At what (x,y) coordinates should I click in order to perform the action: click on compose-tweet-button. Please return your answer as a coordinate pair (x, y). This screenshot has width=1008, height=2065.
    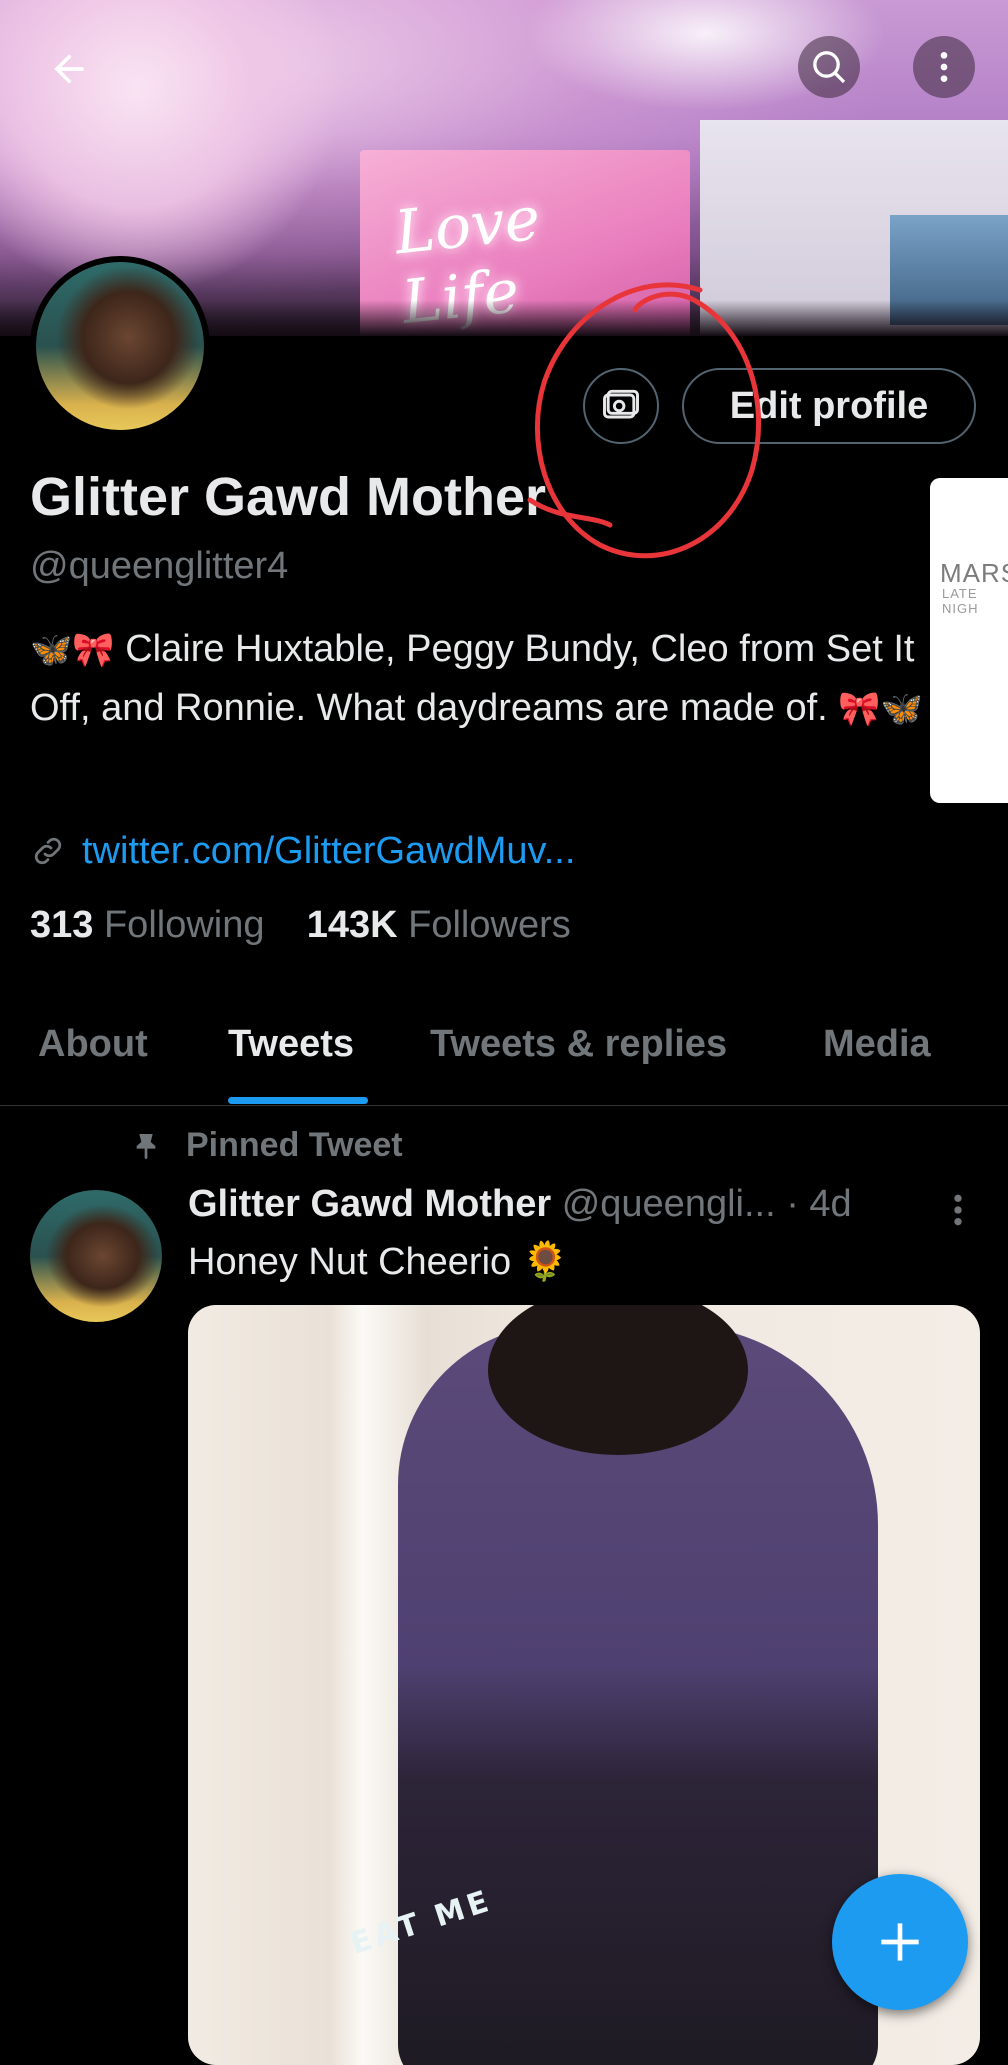
    Looking at the image, I should click on (900, 1942).